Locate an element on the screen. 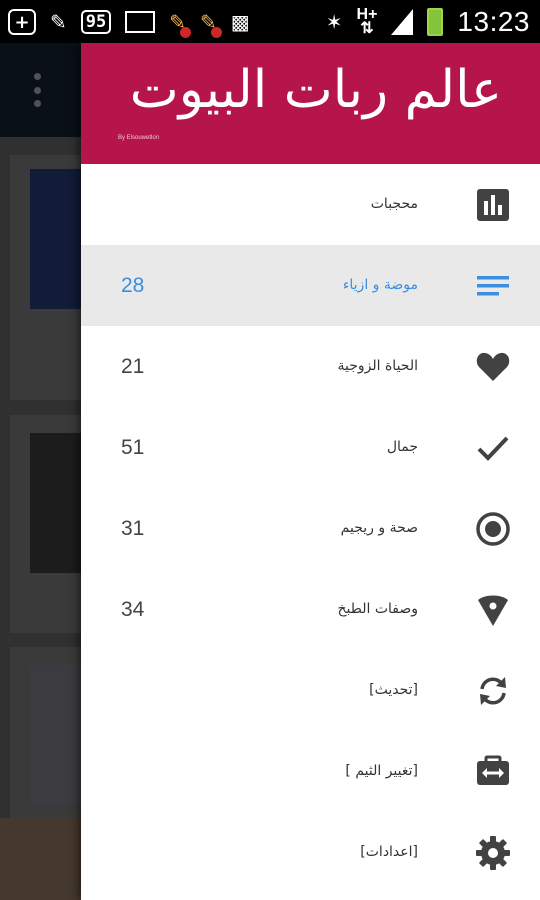  item-count: 31 is located at coordinates (133, 528).